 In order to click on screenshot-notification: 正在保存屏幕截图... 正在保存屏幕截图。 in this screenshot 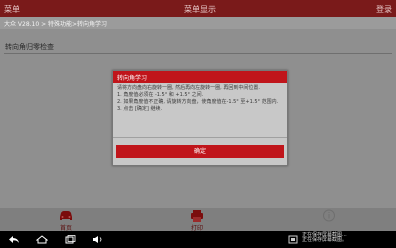, I will do `click(324, 238)`.